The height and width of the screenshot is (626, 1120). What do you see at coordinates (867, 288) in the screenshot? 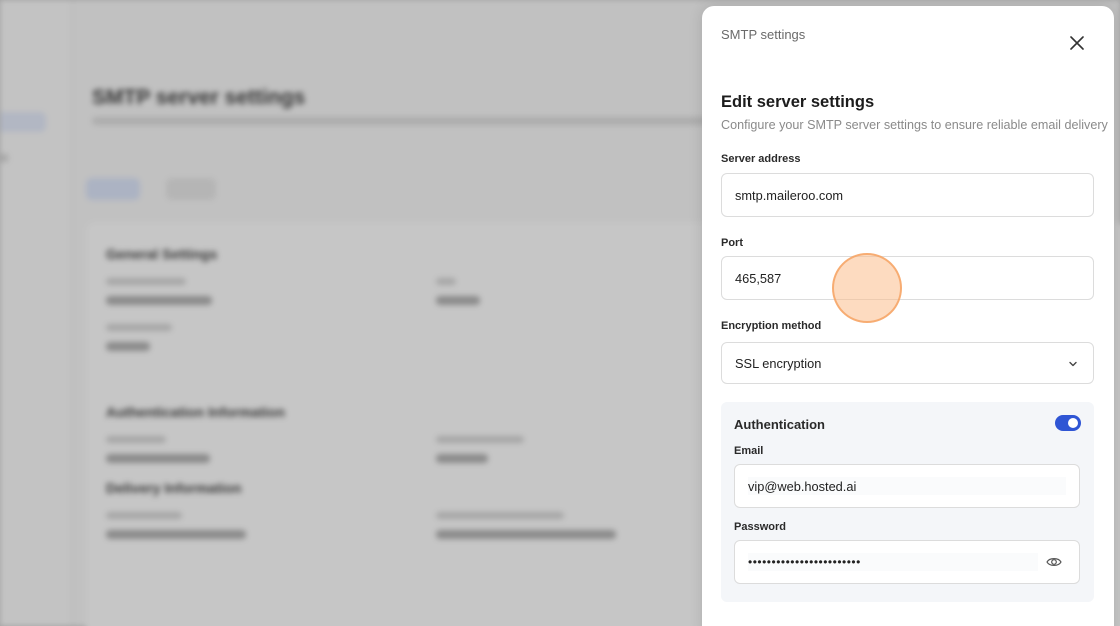
I see `click-indicator` at bounding box center [867, 288].